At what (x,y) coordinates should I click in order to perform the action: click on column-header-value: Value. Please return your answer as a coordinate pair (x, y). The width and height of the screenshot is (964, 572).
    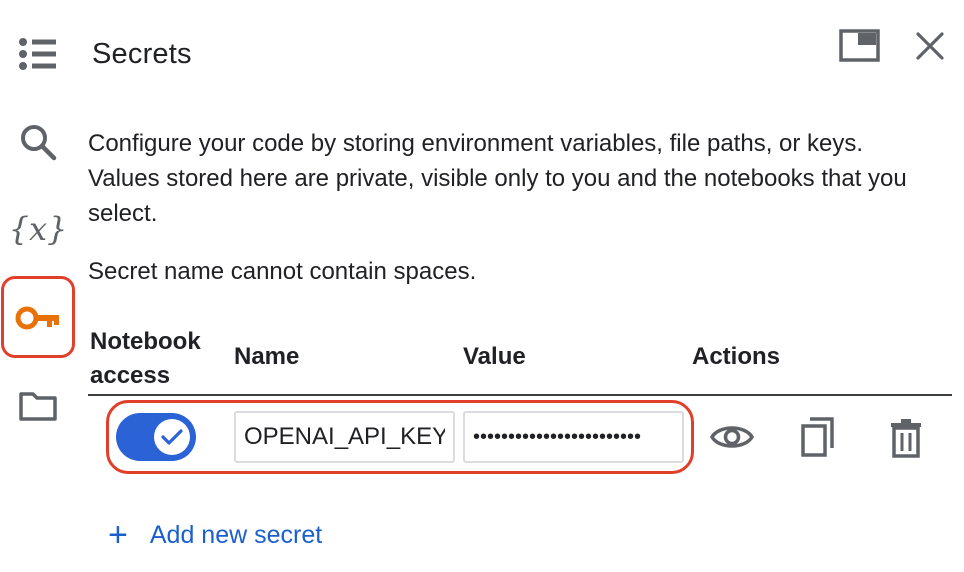
    Looking at the image, I should click on (494, 356).